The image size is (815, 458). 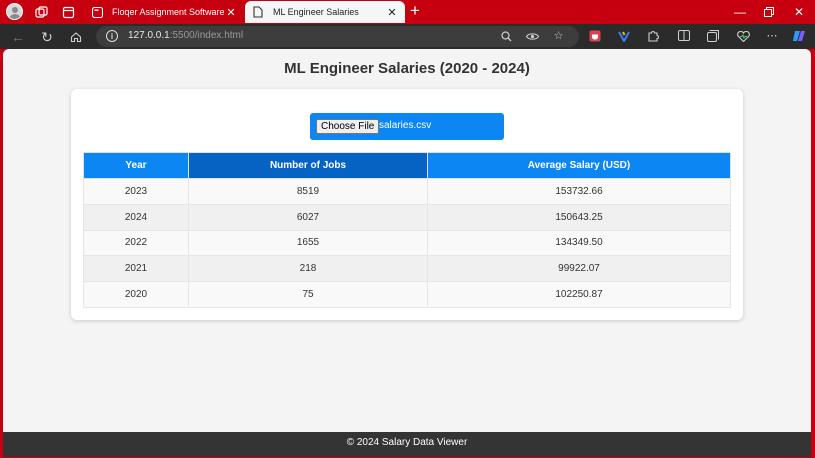 What do you see at coordinates (136, 243) in the screenshot?
I see `year-cell: 2022` at bounding box center [136, 243].